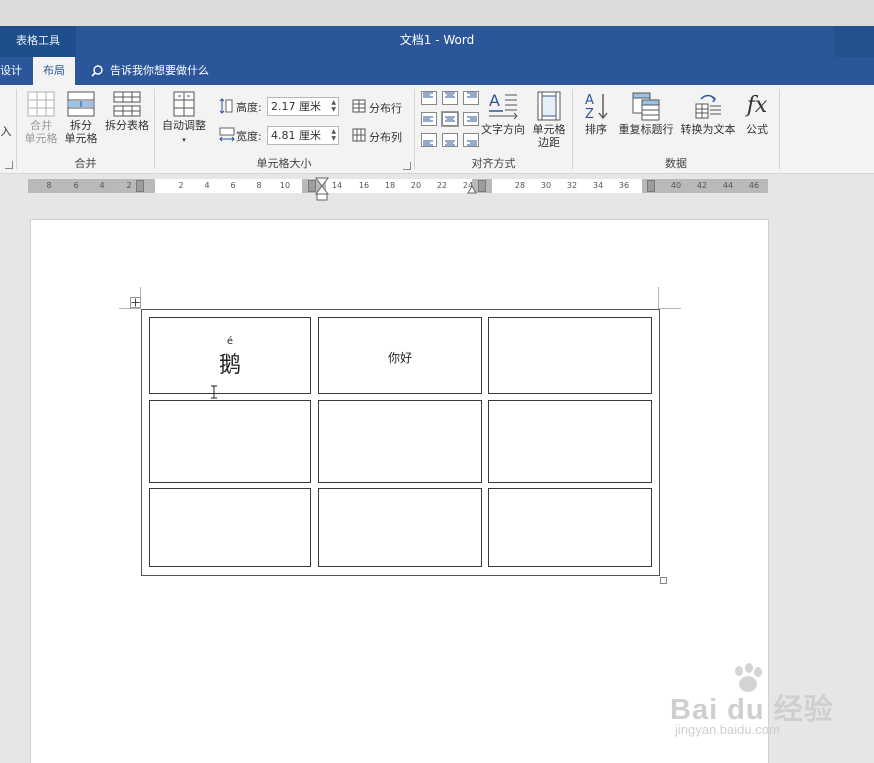 Image resolution: width=874 pixels, height=763 pixels. I want to click on table-cell-r3c3, so click(570, 527).